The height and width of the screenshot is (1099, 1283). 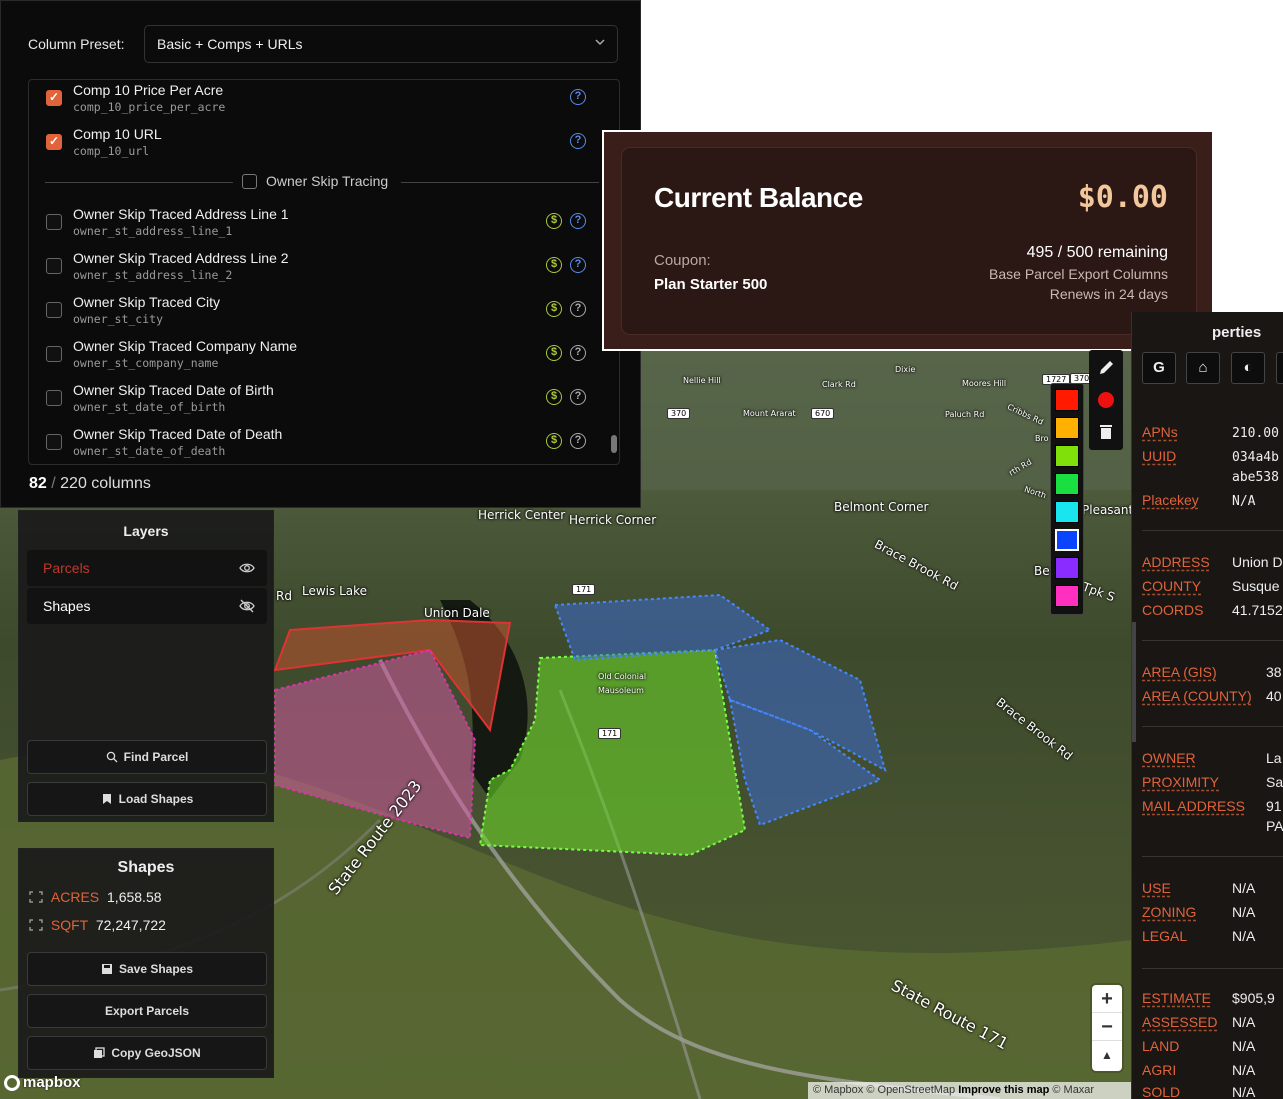 I want to click on load-shapes-button: Load Shapes, so click(x=147, y=799).